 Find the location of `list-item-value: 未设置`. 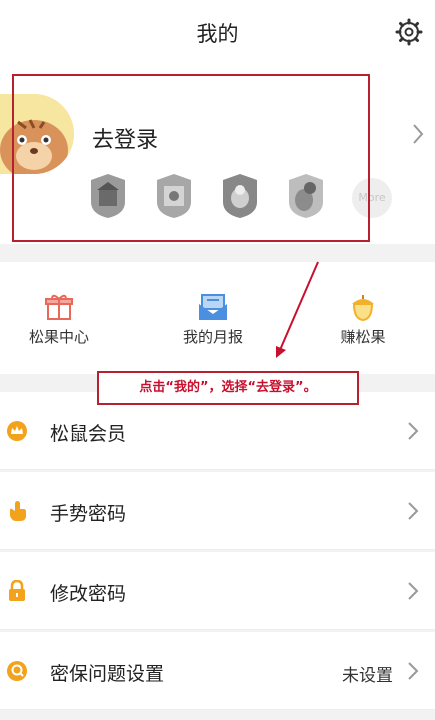

list-item-value: 未设置 is located at coordinates (367, 676).